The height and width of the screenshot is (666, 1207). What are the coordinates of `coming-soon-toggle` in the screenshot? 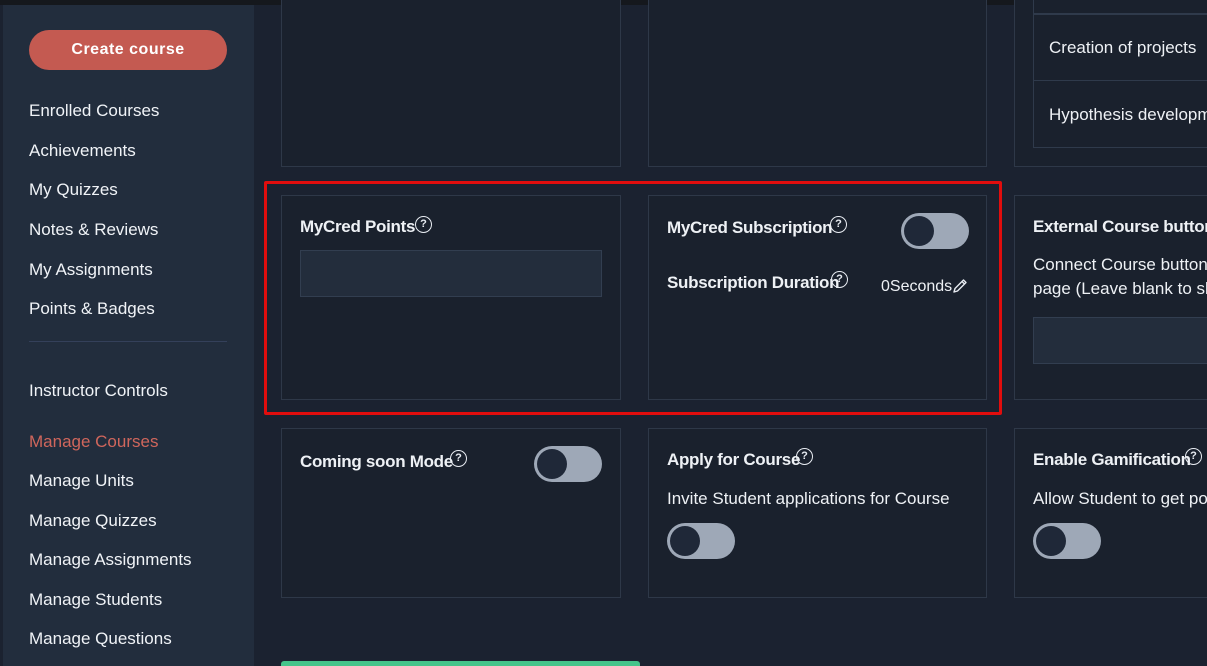 It's located at (568, 464).